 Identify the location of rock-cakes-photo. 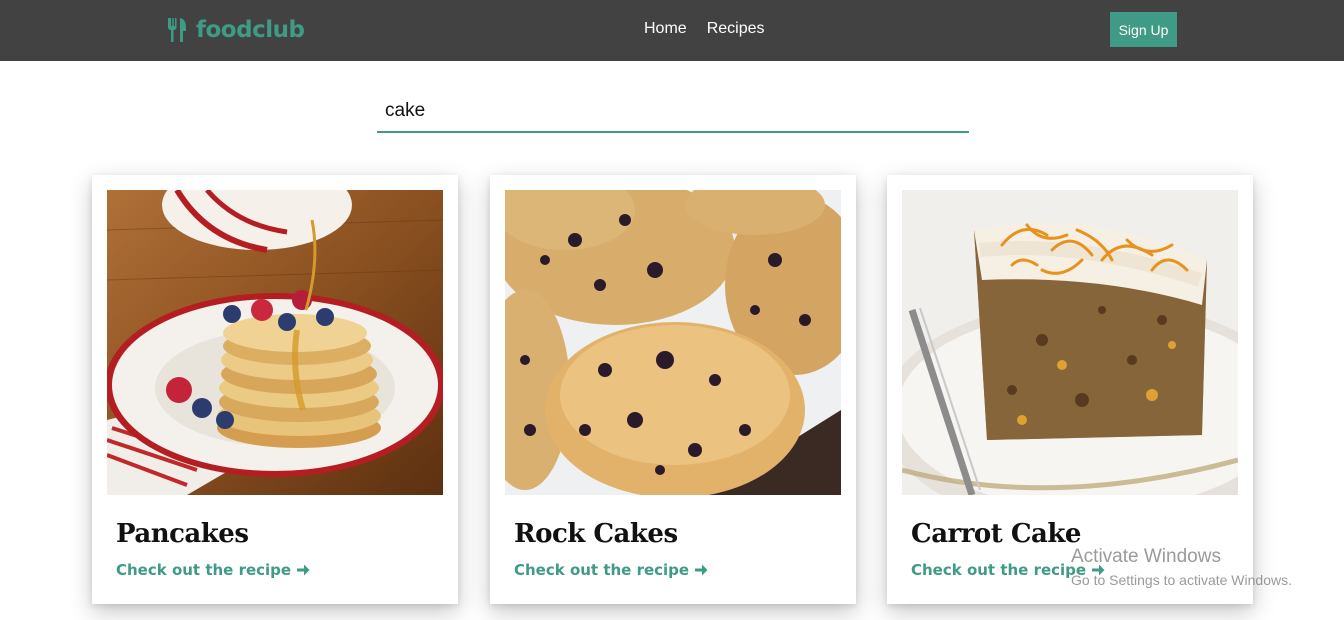
(673, 342).